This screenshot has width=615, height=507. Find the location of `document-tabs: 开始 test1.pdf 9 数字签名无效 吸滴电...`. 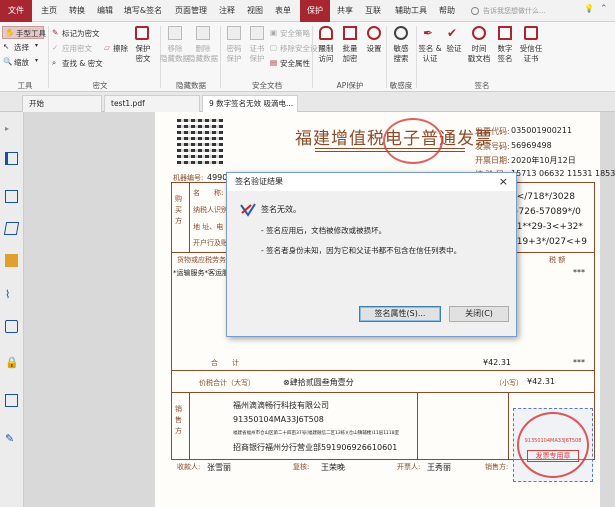

document-tabs: 开始 test1.pdf 9 数字签名无效 吸滴电... is located at coordinates (307, 102).